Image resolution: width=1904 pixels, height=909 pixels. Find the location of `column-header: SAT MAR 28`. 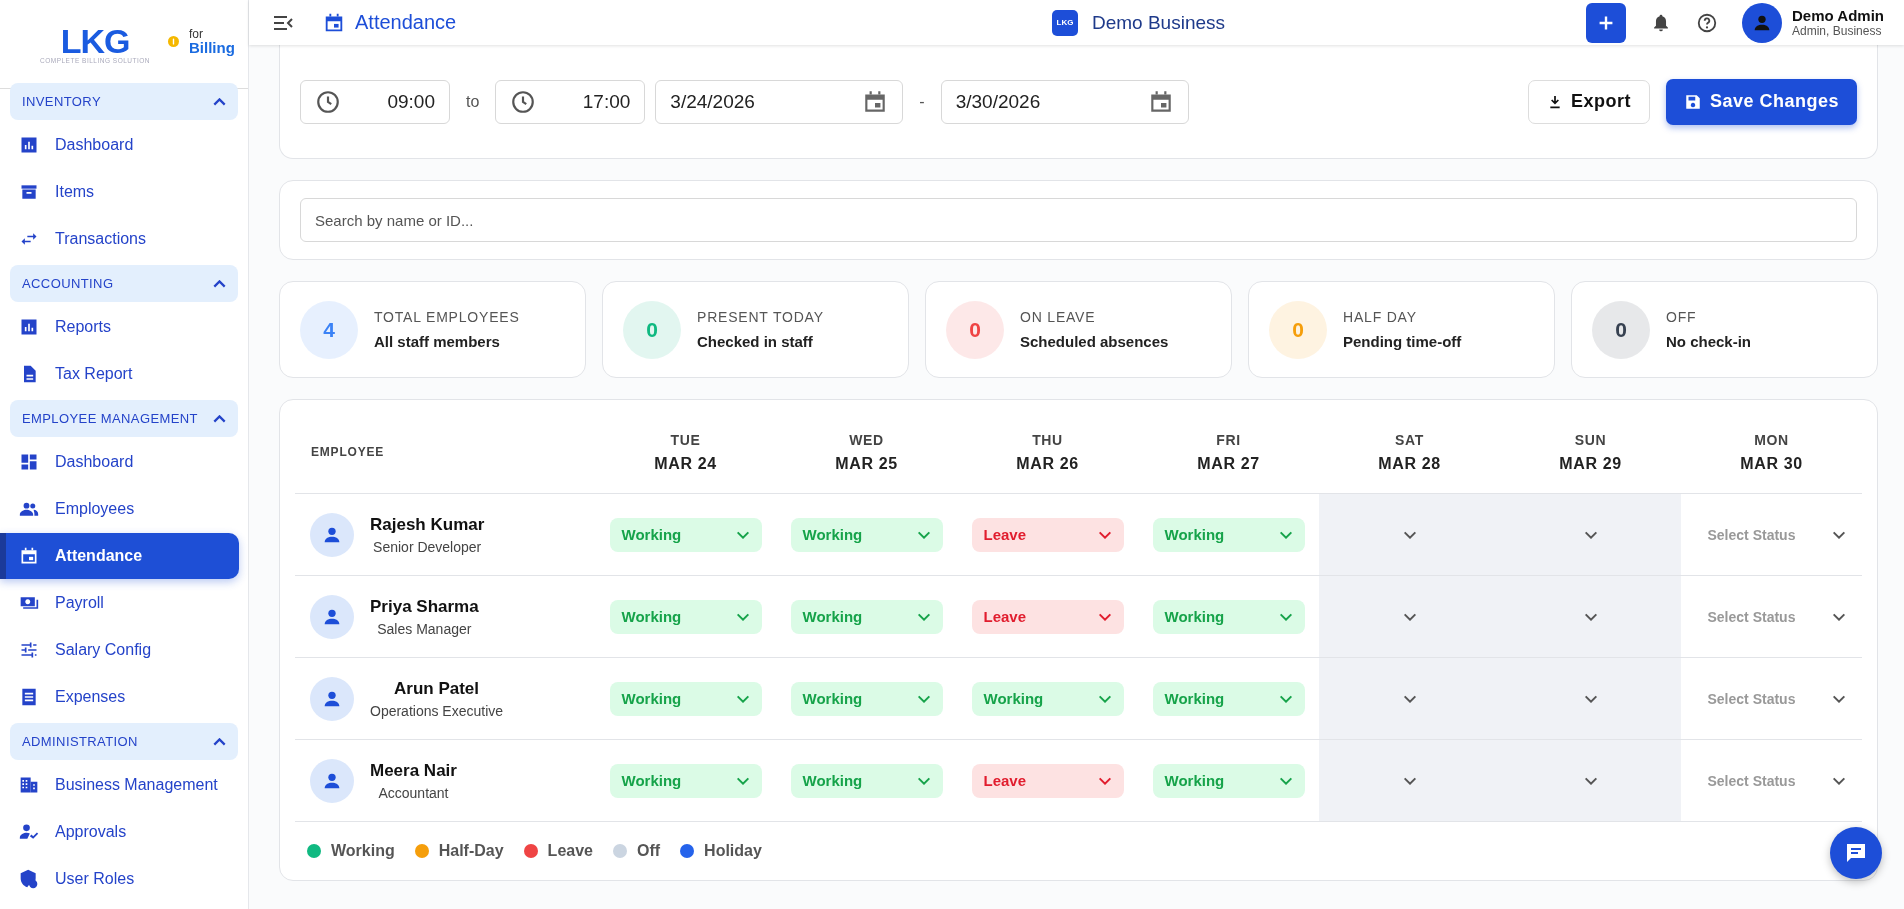

column-header: SAT MAR 28 is located at coordinates (1409, 452).